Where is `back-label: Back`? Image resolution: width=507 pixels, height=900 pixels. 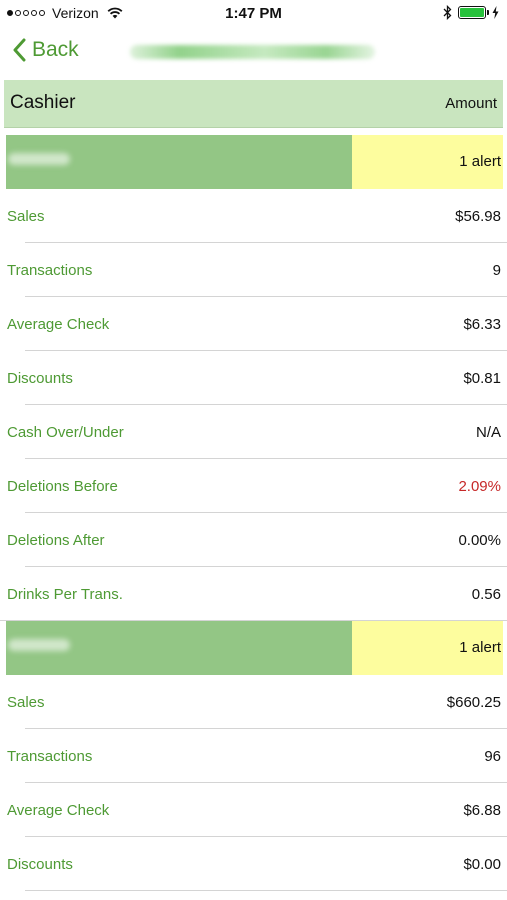
back-label: Back is located at coordinates (55, 49).